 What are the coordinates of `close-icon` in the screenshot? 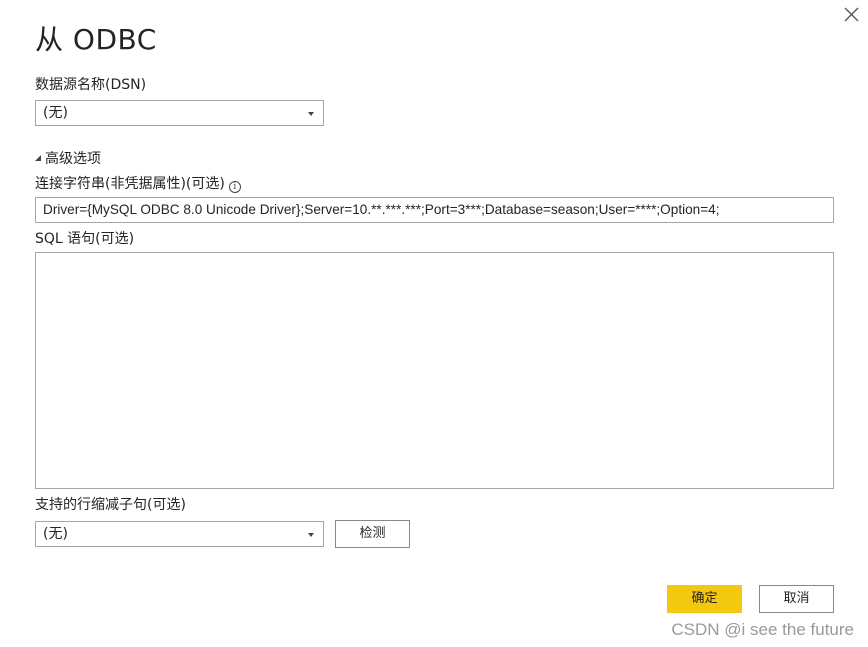 It's located at (851, 14).